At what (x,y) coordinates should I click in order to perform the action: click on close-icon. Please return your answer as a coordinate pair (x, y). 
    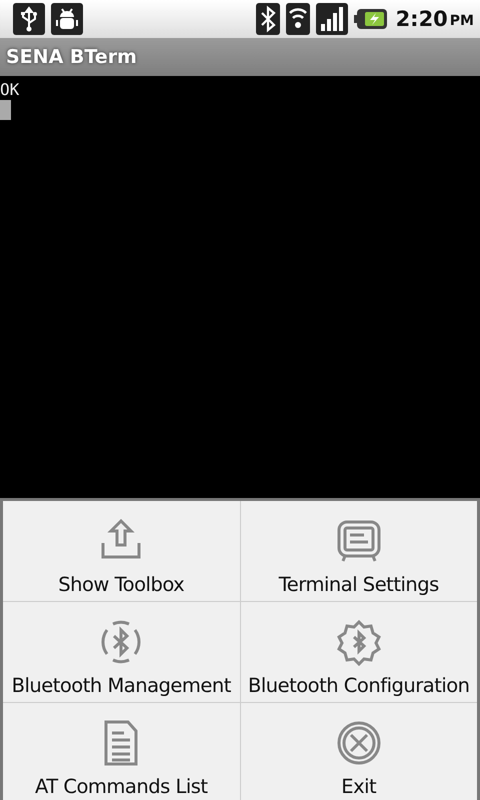
    Looking at the image, I should click on (358, 743).